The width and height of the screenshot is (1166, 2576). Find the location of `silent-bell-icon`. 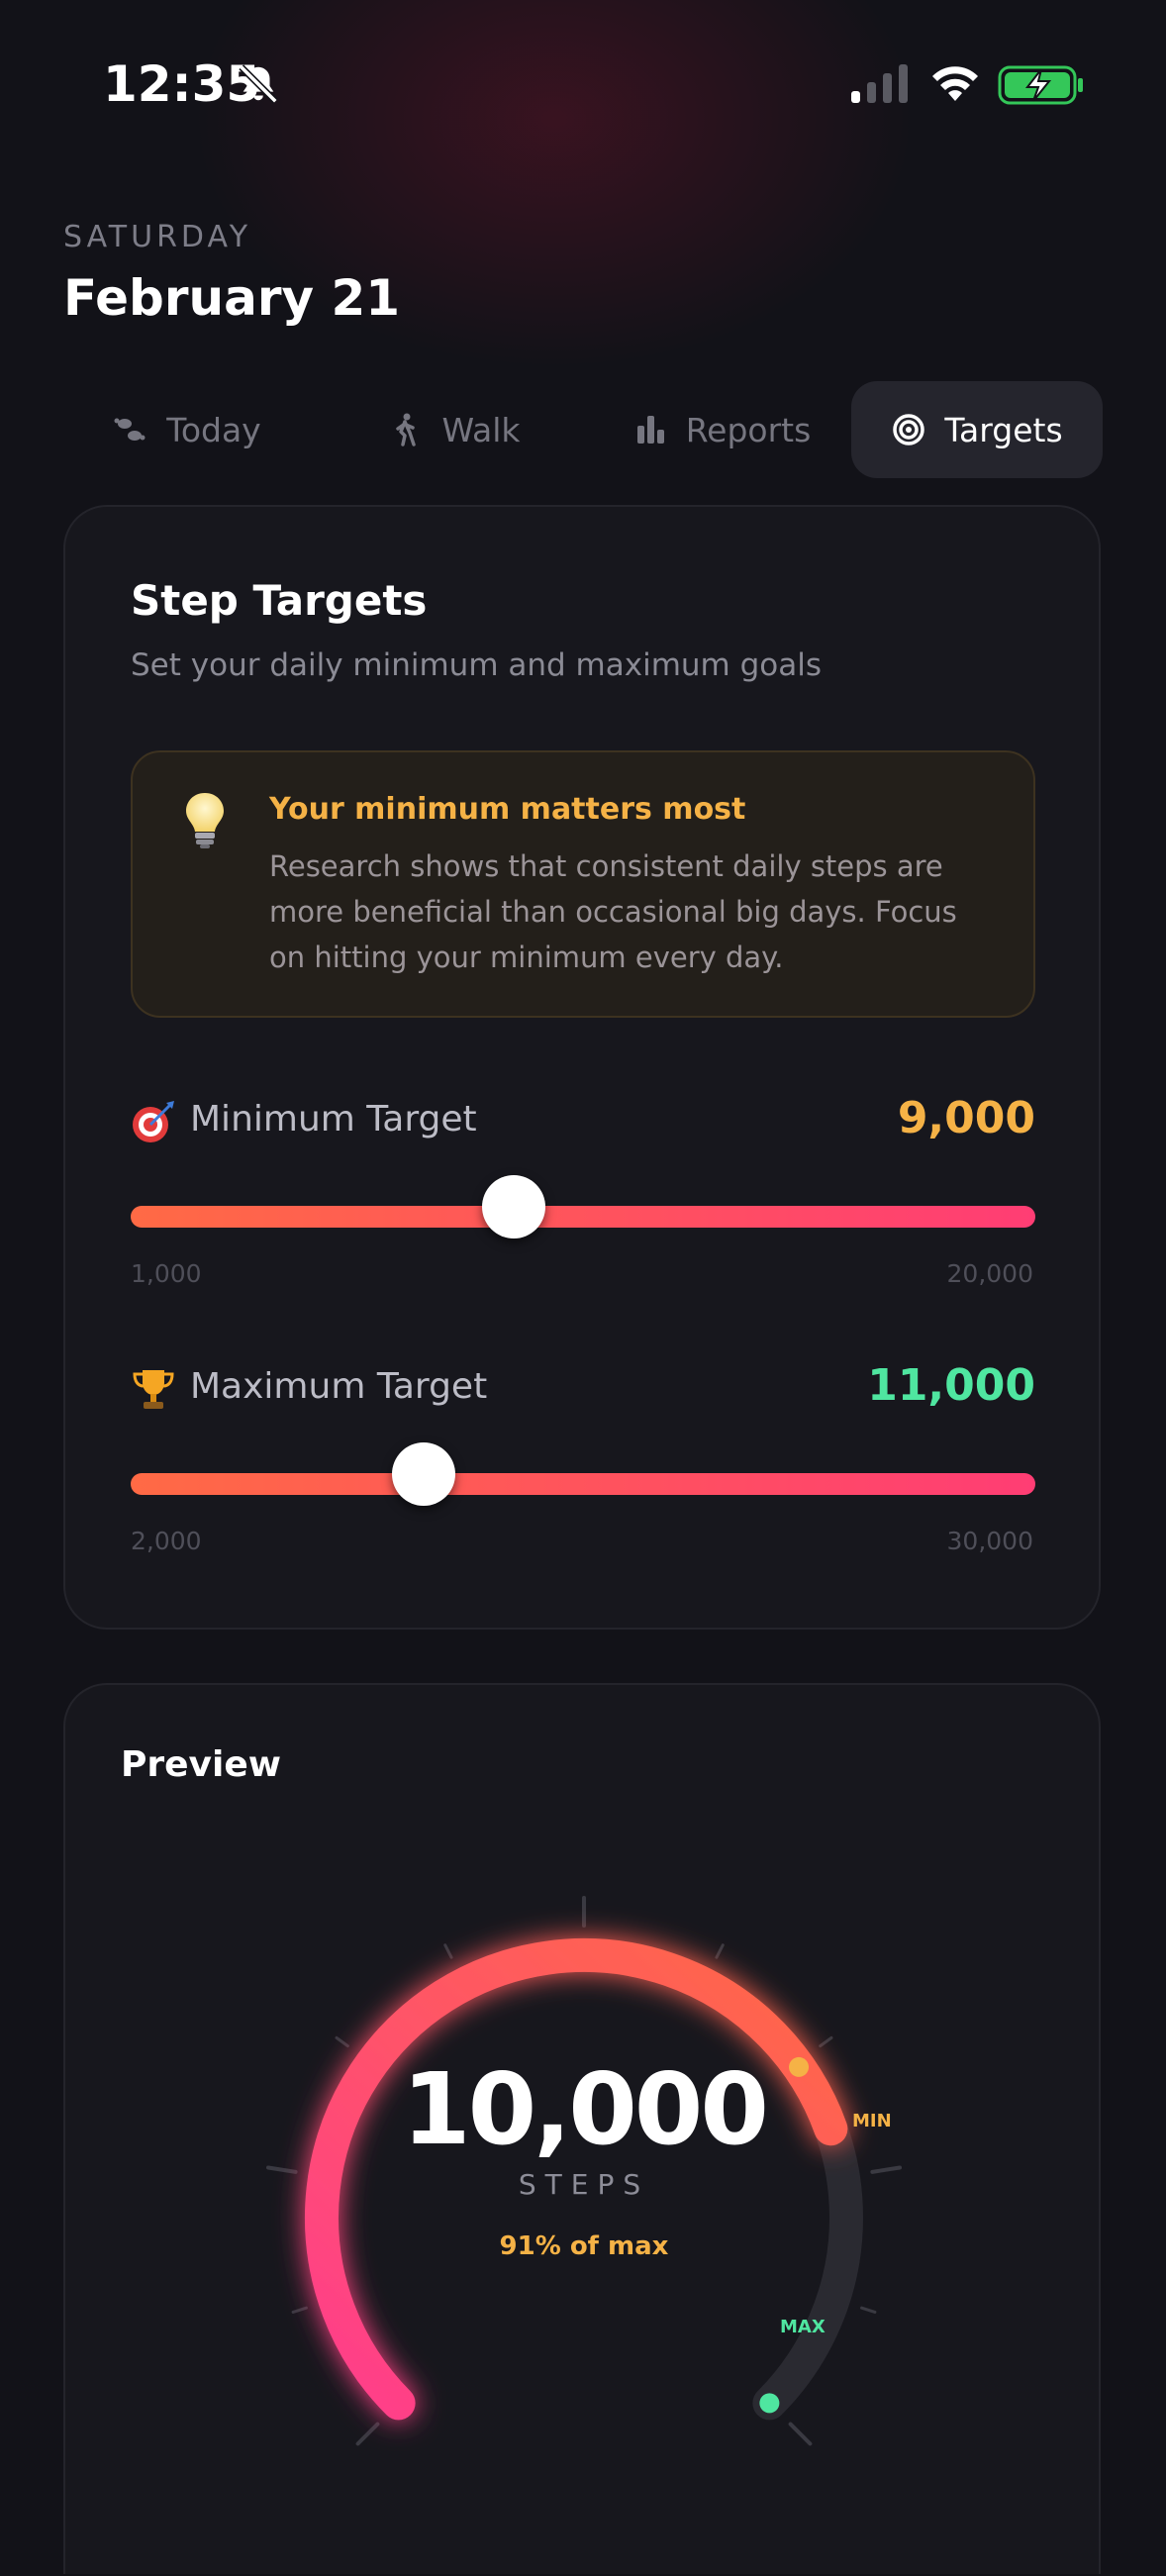

silent-bell-icon is located at coordinates (258, 84).